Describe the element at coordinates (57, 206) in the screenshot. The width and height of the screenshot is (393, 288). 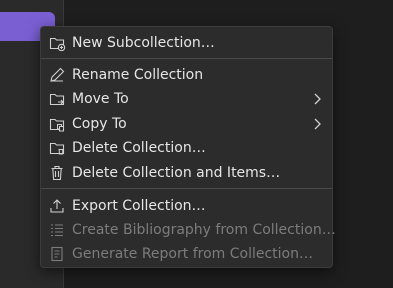
I see `export-icon` at that location.